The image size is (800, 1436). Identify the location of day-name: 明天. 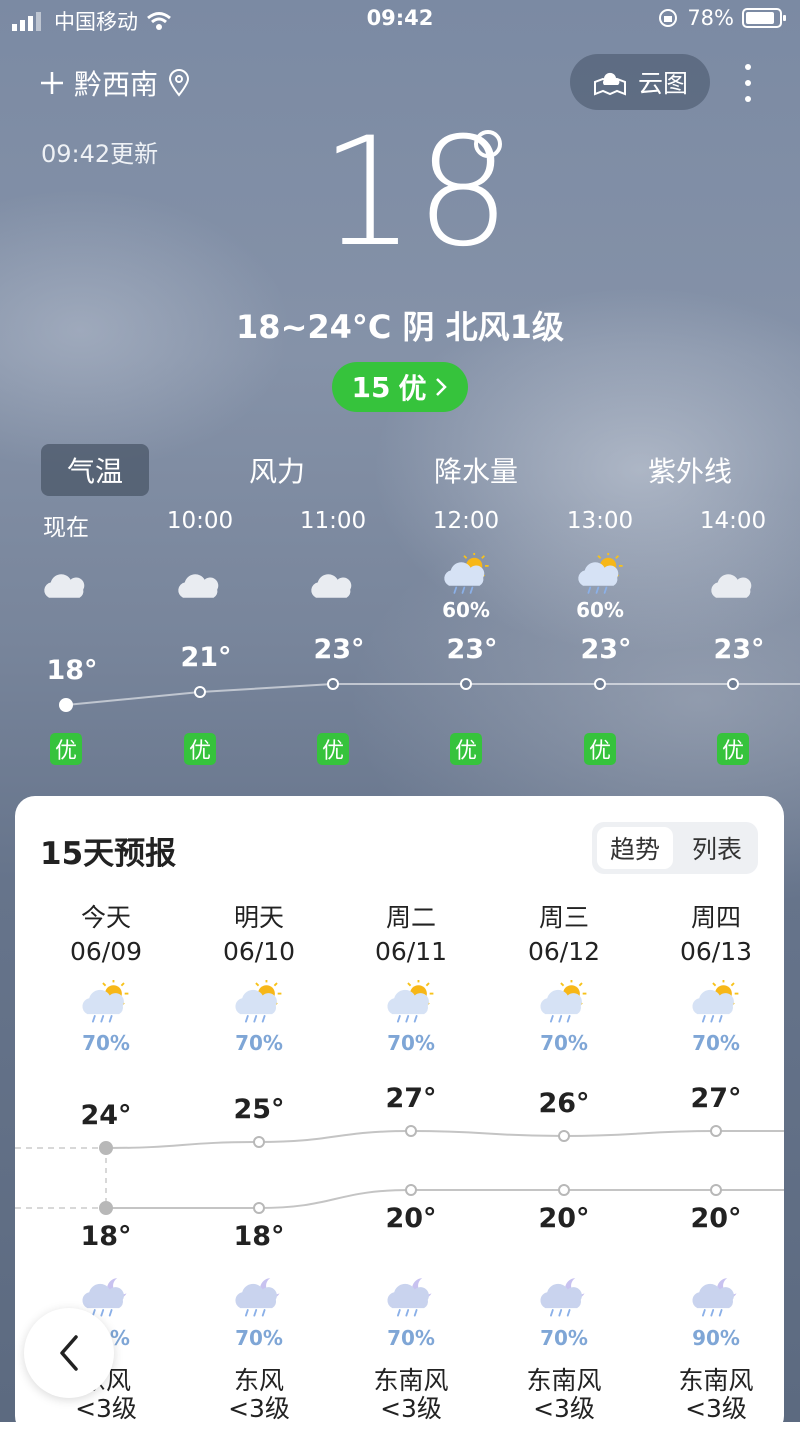
(258, 917).